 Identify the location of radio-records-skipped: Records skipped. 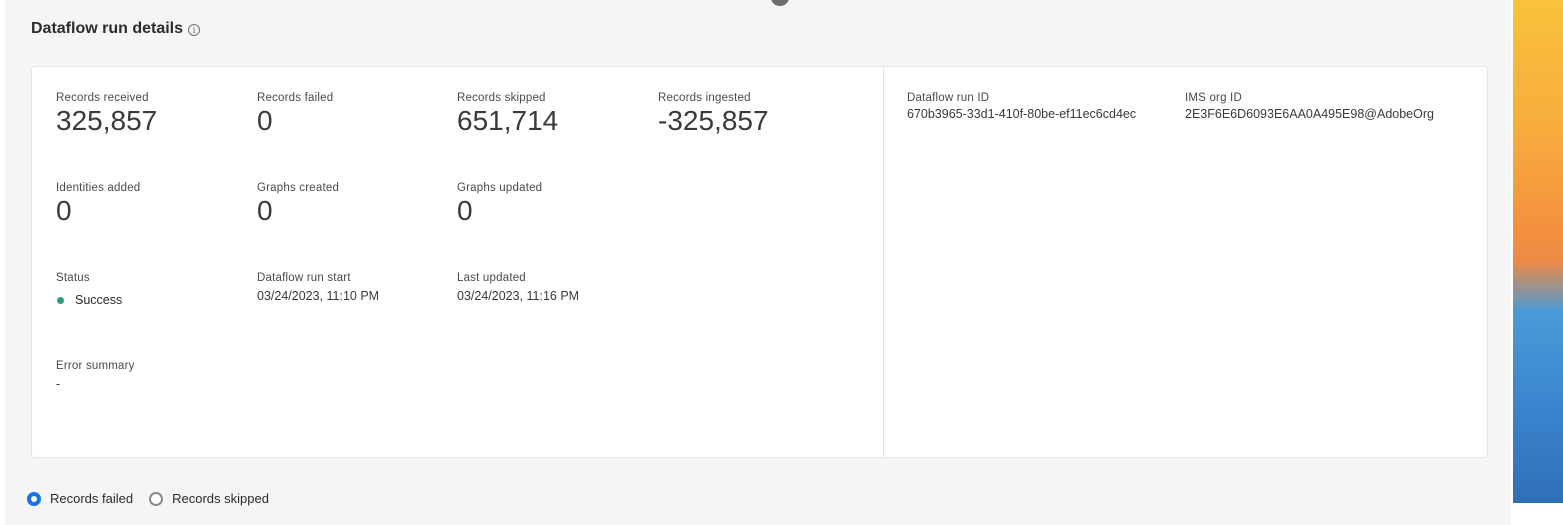
(209, 498).